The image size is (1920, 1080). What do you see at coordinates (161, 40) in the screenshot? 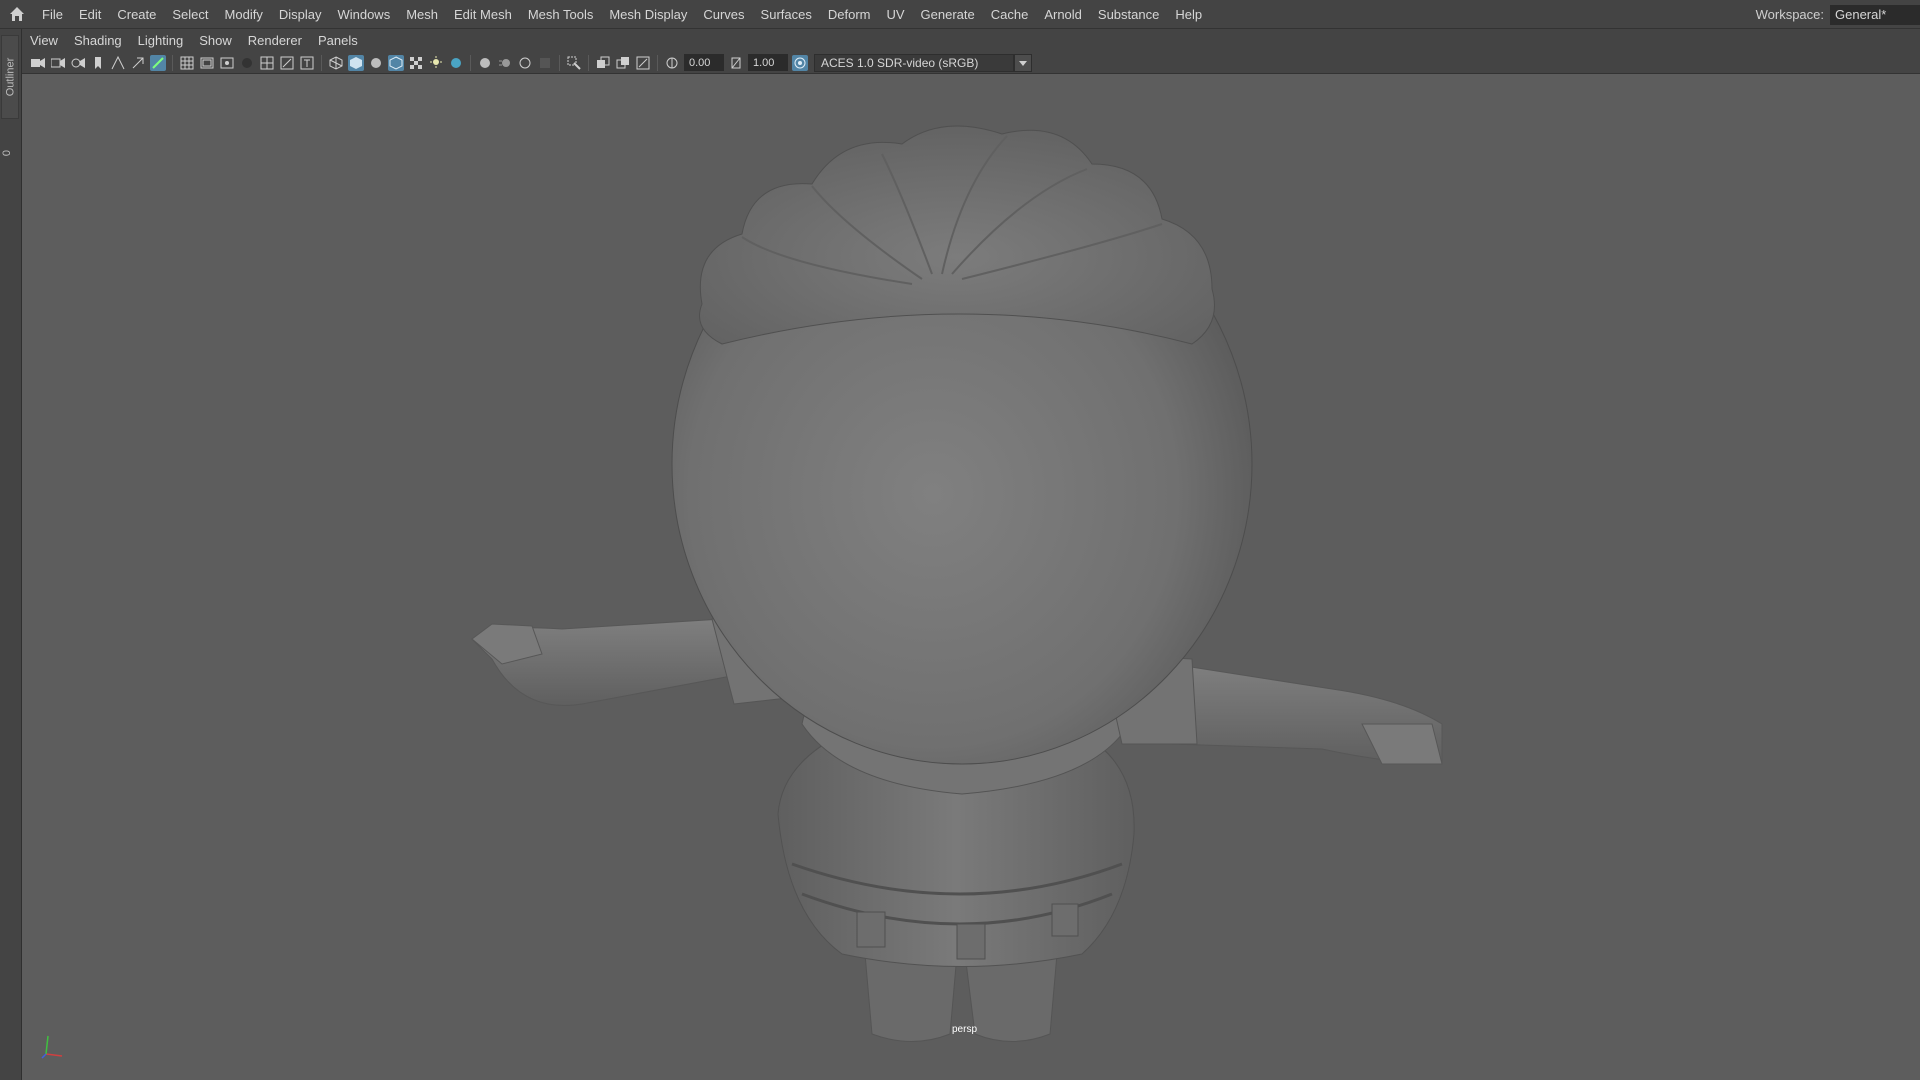
I see `panel-menu-lighting: Lighting` at bounding box center [161, 40].